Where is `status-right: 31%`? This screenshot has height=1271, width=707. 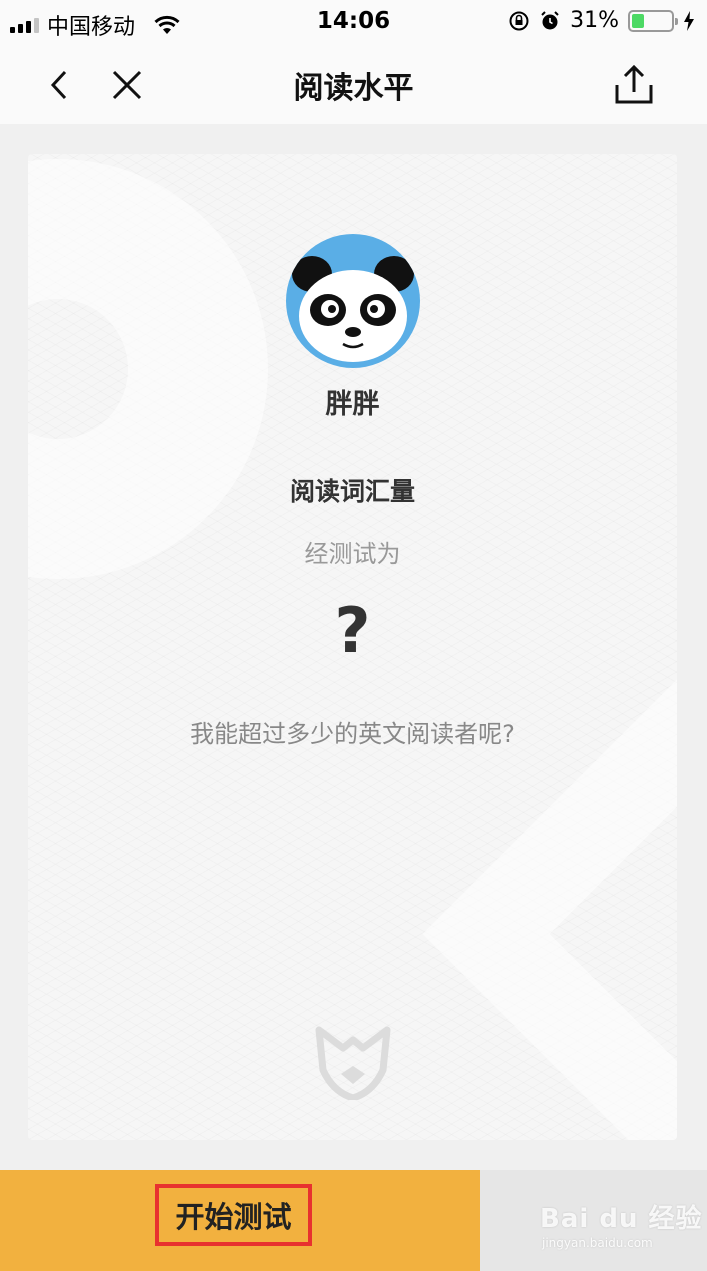
status-right: 31% is located at coordinates (601, 20).